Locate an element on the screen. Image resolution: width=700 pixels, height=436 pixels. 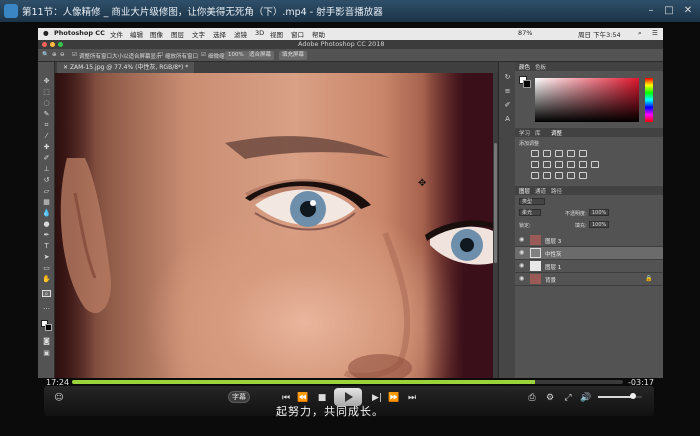
clone-stamp-tool-icon: ⊥ is located at coordinates (46, 169).